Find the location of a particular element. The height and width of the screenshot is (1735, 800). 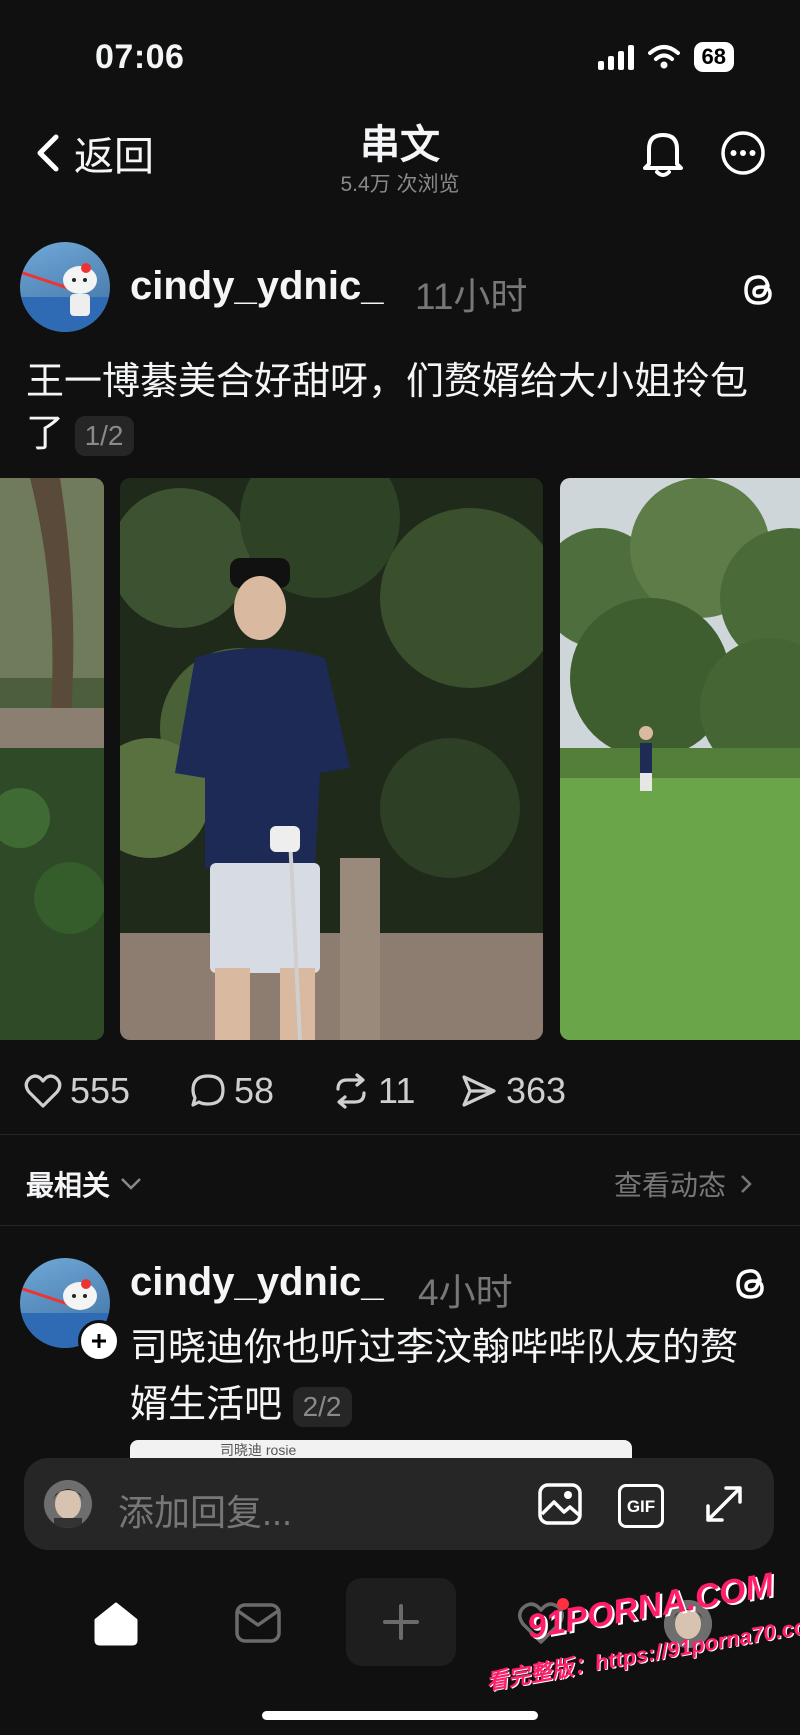

more-options-icon is located at coordinates (743, 153).